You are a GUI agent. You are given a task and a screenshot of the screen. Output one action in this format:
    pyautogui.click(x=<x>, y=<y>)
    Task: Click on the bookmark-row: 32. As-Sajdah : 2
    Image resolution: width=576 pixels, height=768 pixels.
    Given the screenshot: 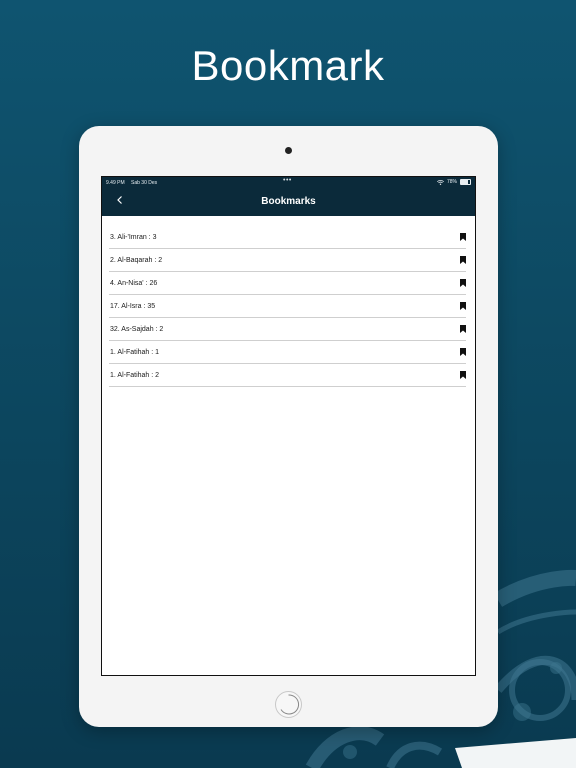 What is the action you would take?
    pyautogui.click(x=287, y=329)
    